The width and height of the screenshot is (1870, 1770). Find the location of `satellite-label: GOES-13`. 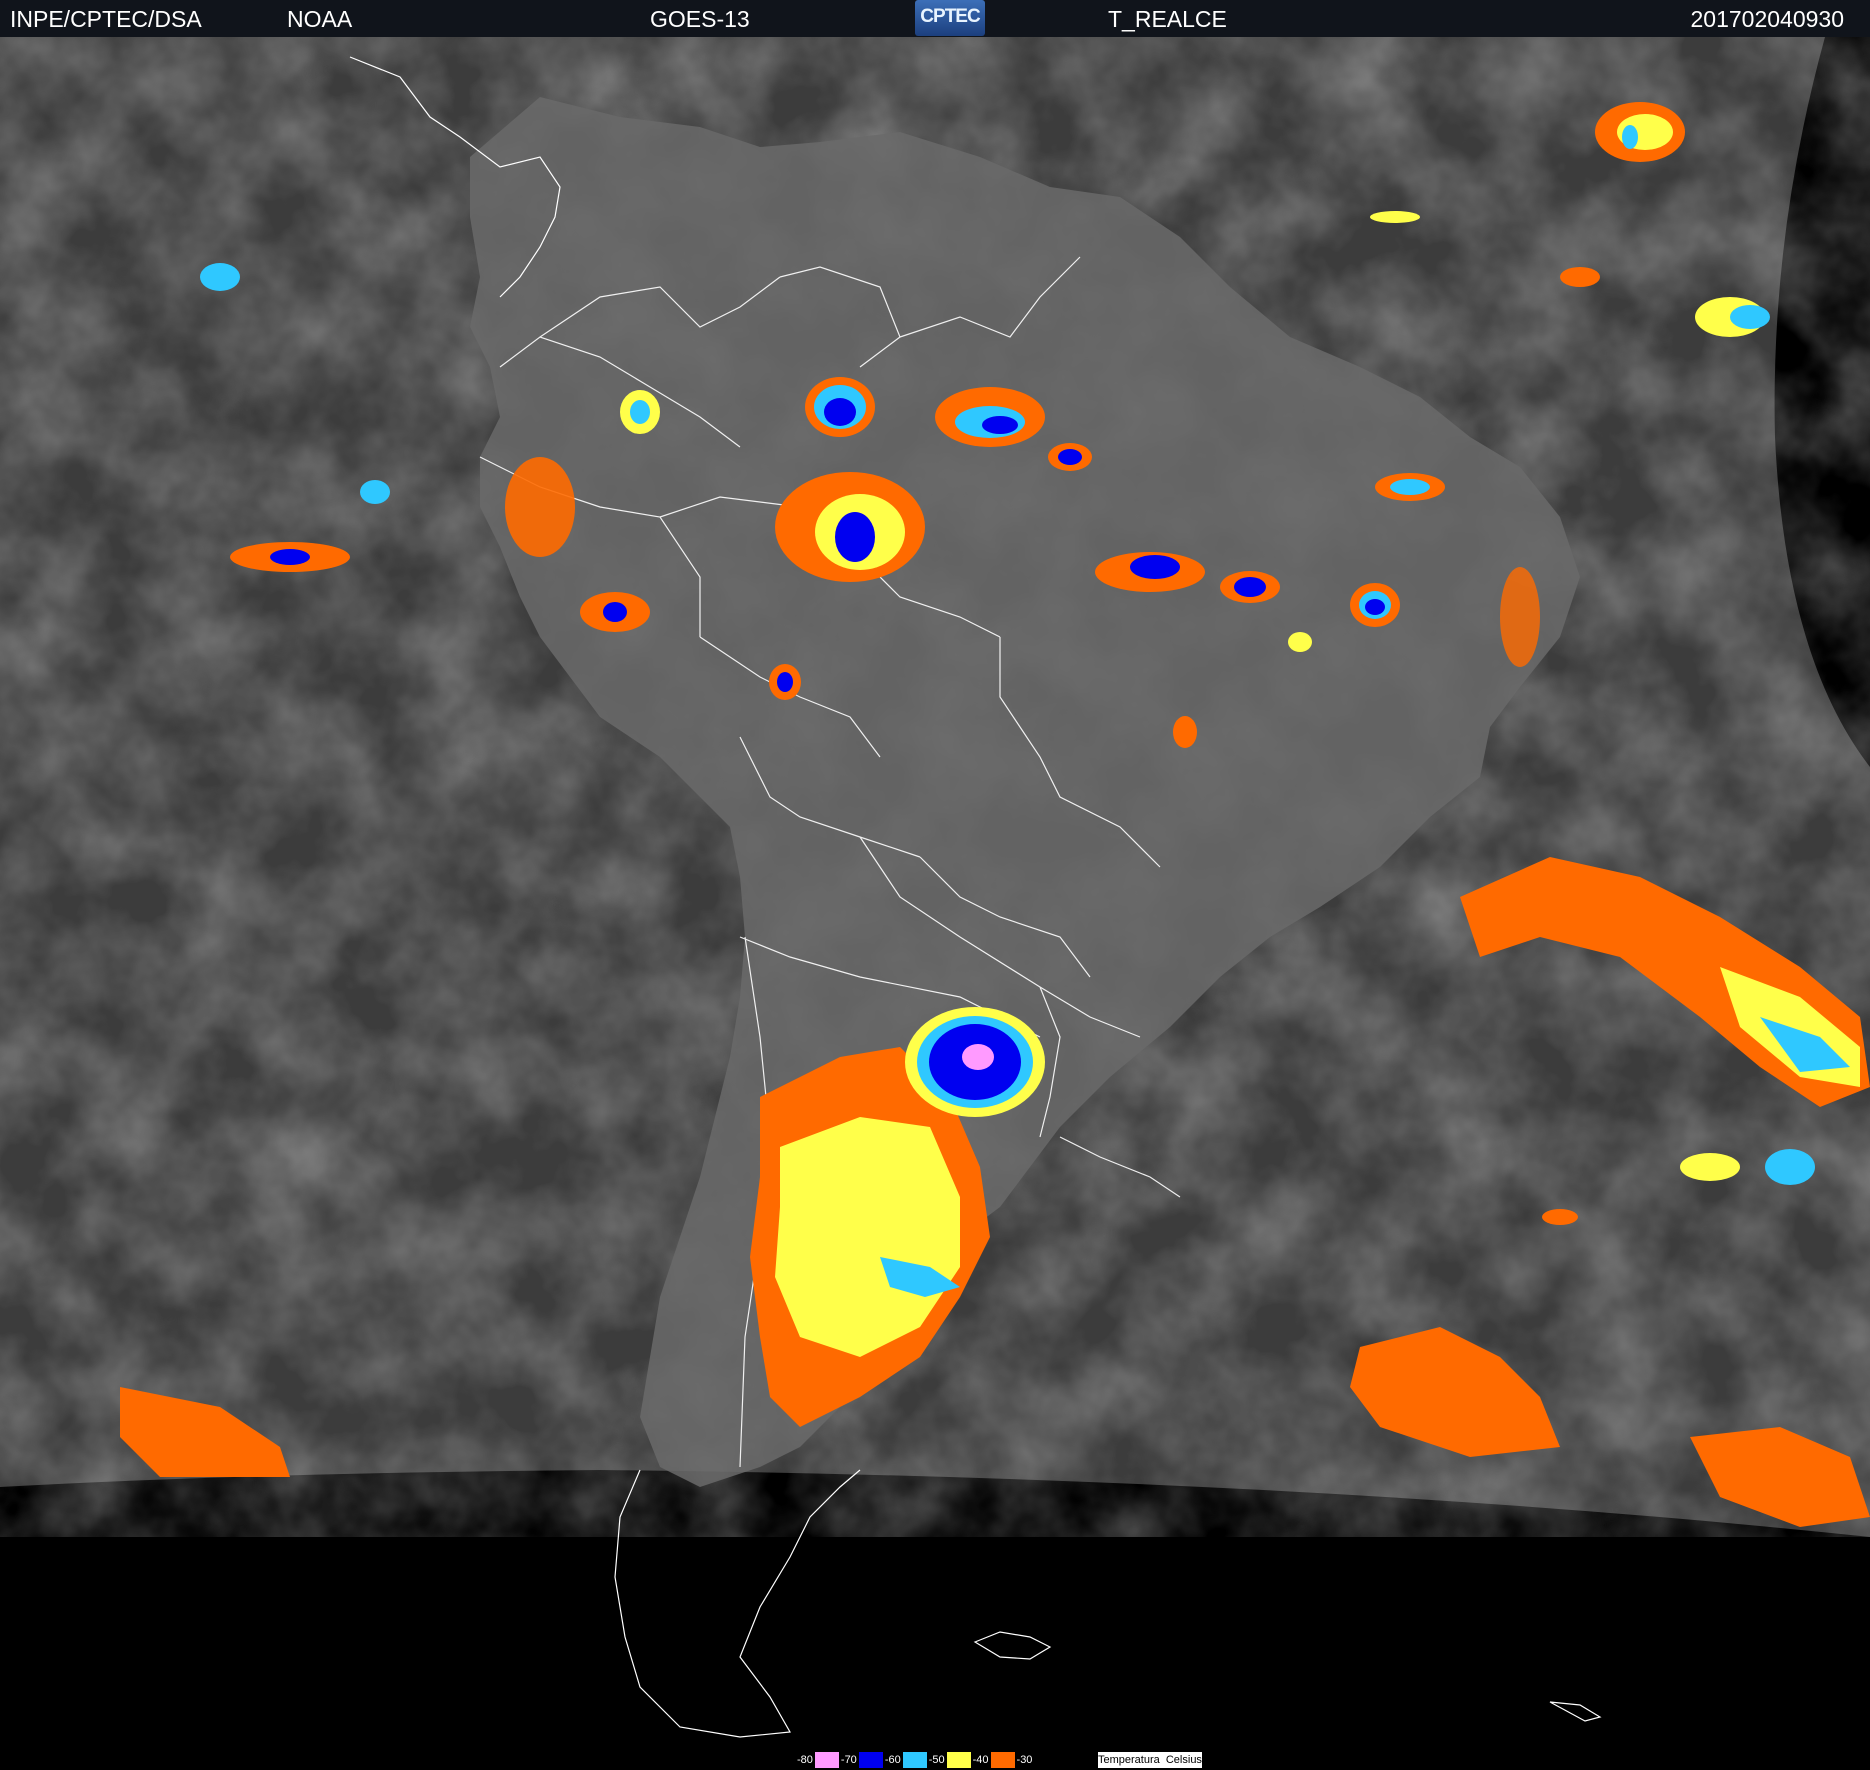

satellite-label: GOES-13 is located at coordinates (700, 19).